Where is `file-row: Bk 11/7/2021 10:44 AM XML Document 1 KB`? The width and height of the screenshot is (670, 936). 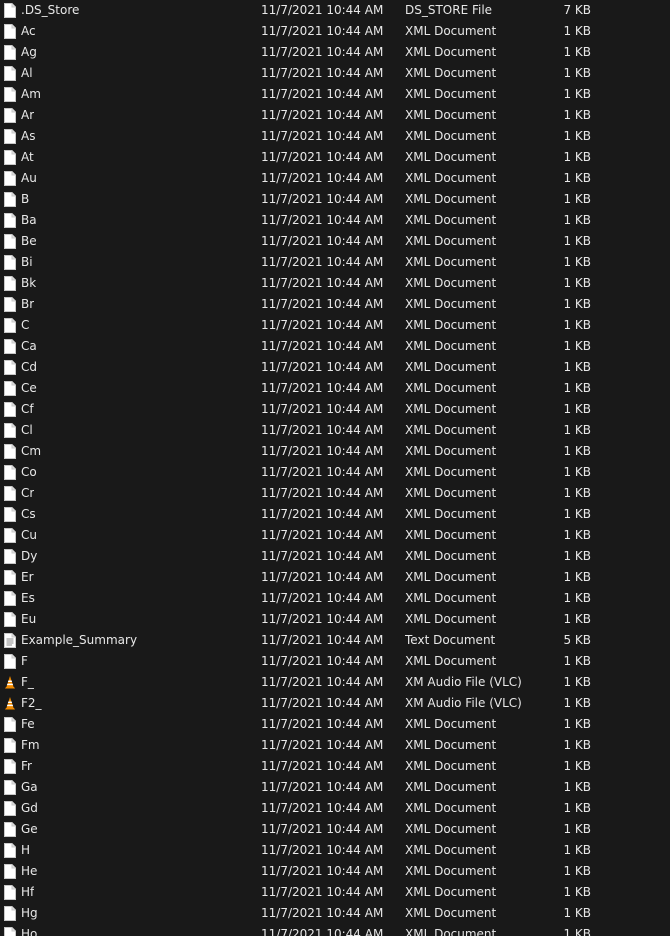
file-row: Bk 11/7/2021 10:44 AM XML Document 1 KB is located at coordinates (335, 283).